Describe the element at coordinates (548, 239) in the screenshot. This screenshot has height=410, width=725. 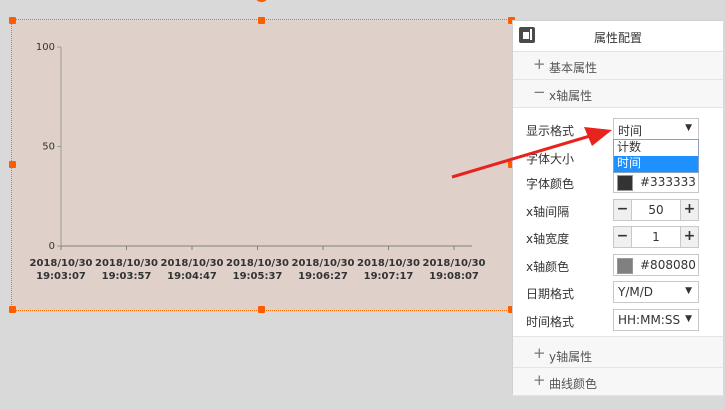
I see `xaxis-width-label: x轴宽度` at that location.